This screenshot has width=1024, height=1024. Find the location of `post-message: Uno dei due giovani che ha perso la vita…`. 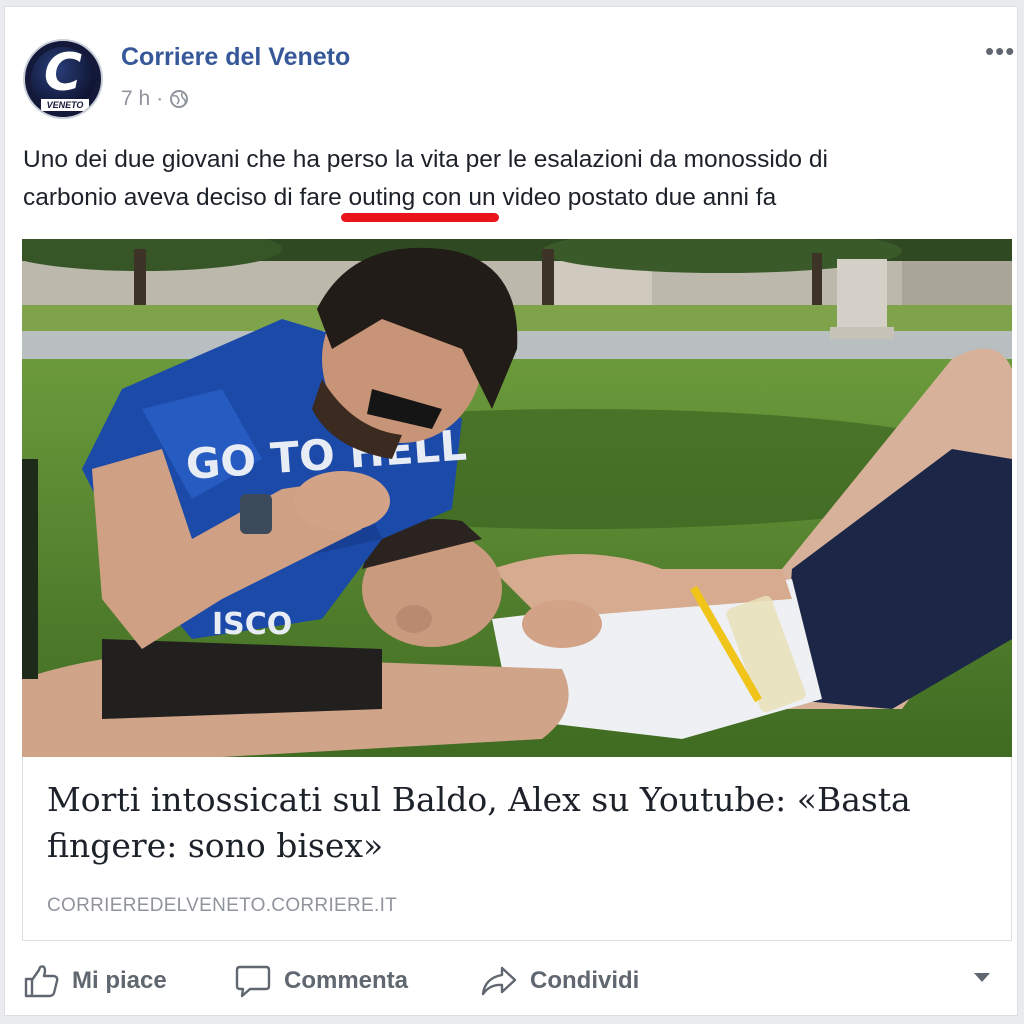

post-message: Uno dei due giovani che ha perso la vita… is located at coordinates (513, 179).